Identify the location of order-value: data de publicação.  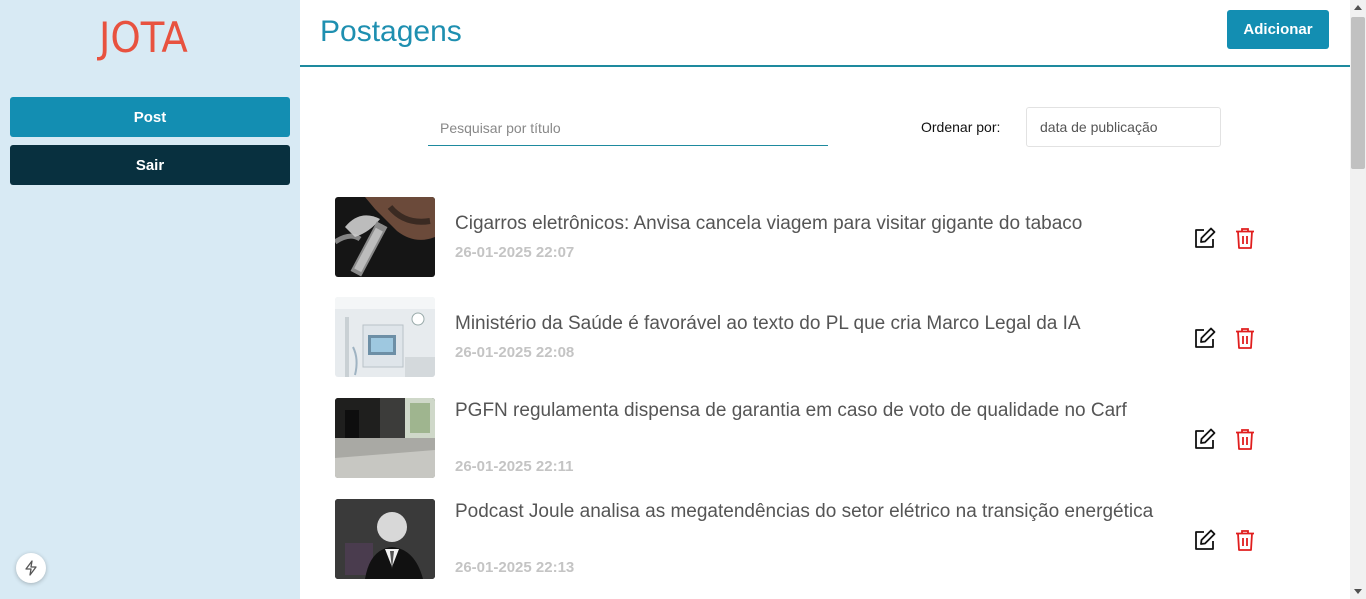
(1099, 127).